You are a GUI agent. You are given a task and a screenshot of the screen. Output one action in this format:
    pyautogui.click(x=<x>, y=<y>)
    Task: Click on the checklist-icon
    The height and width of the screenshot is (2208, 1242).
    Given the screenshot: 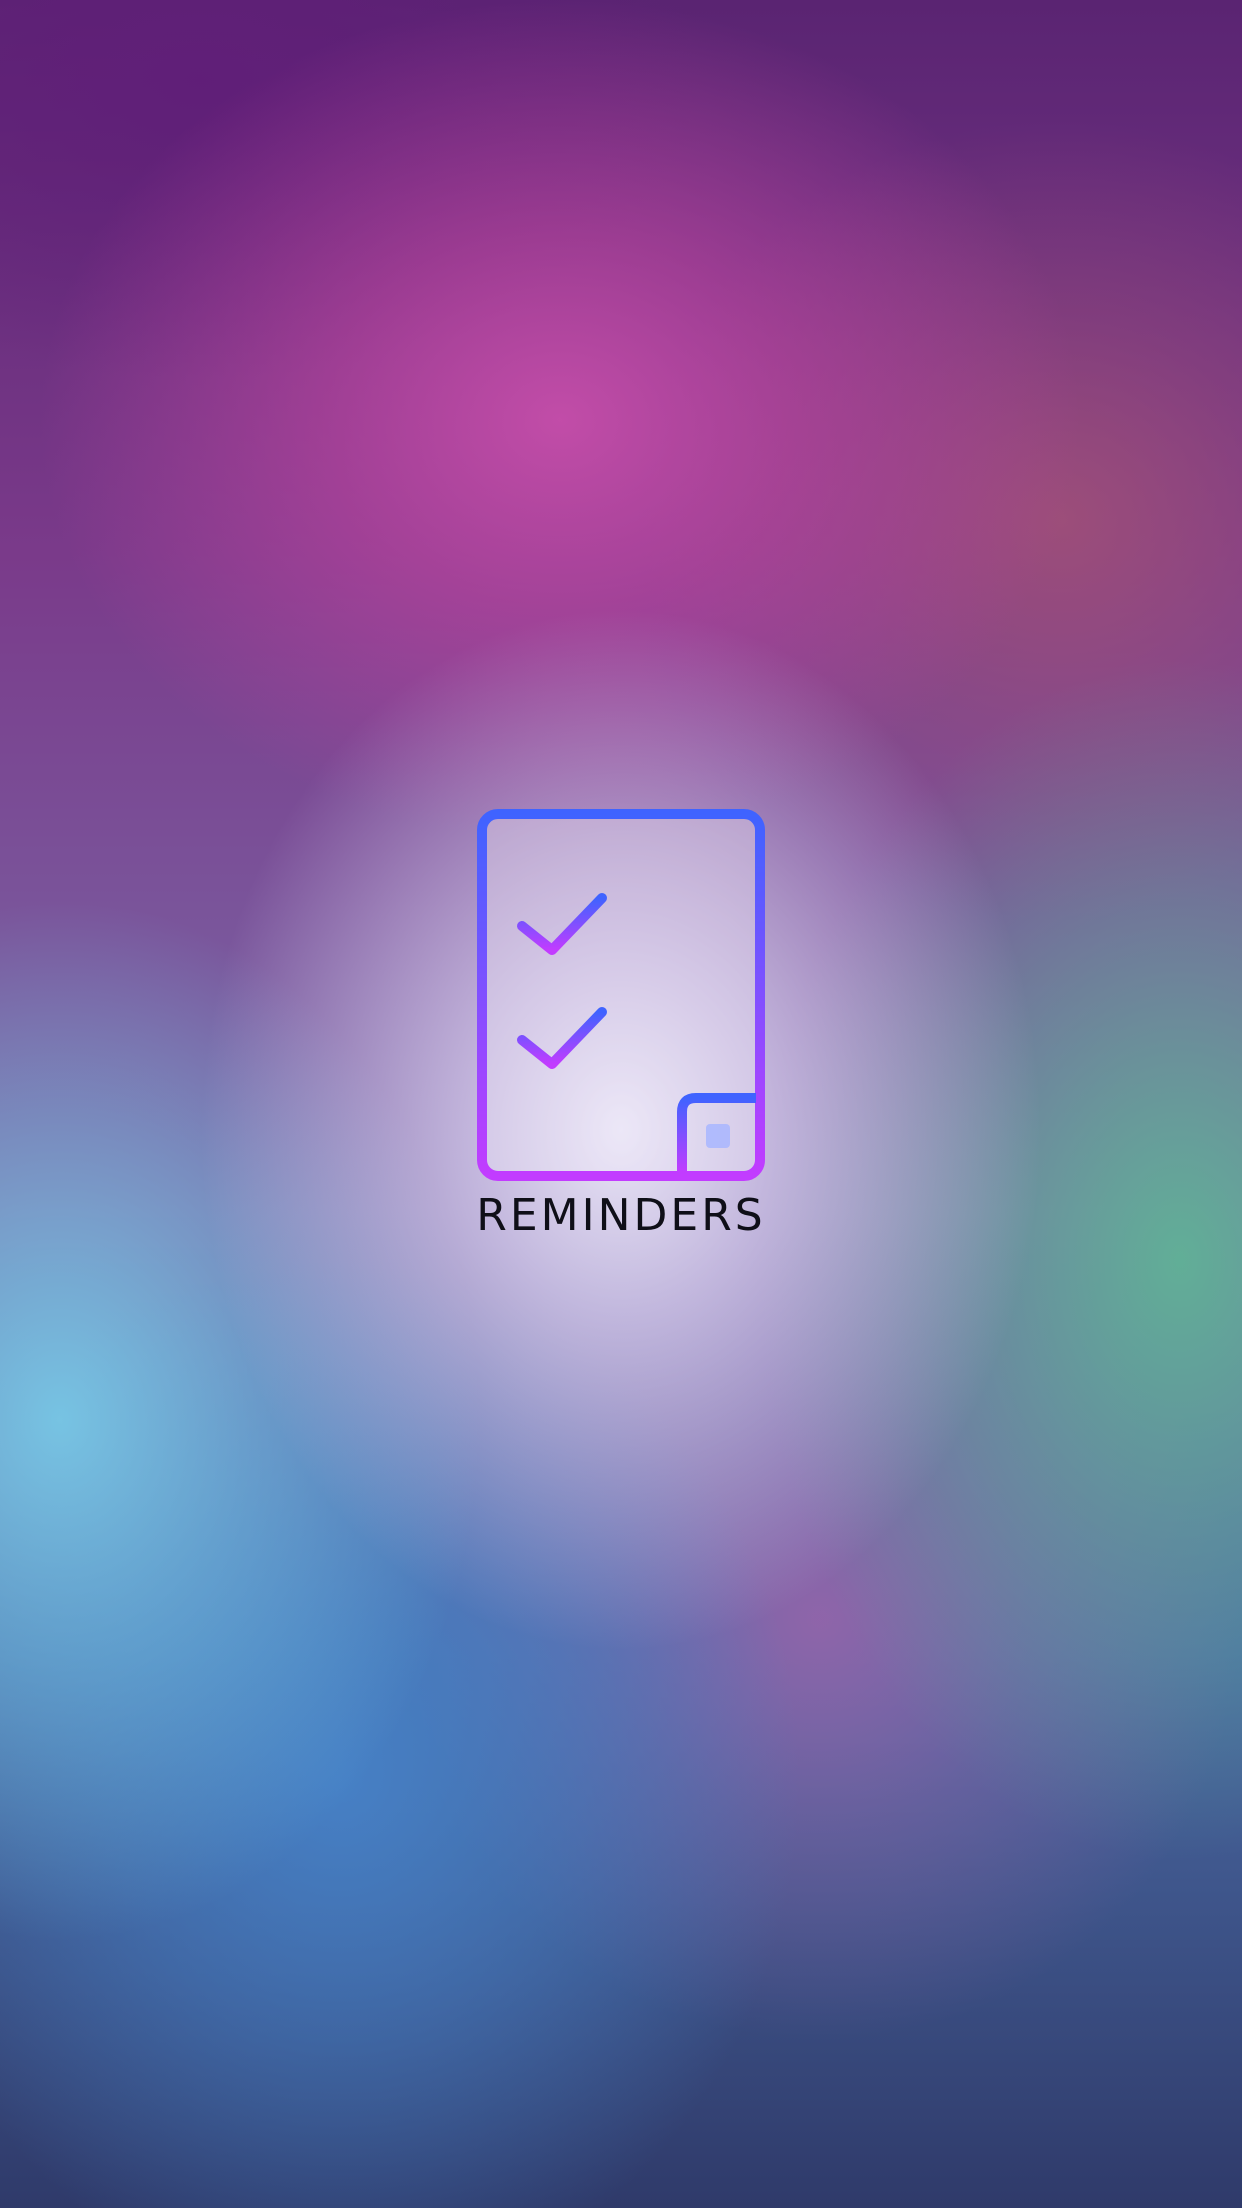 What is the action you would take?
    pyautogui.click(x=621, y=995)
    